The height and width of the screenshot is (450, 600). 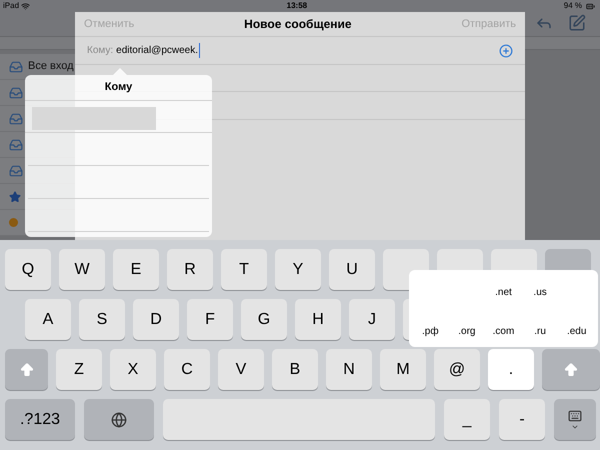 What do you see at coordinates (100, 51) in the screenshot?
I see `to-label: Кому:` at bounding box center [100, 51].